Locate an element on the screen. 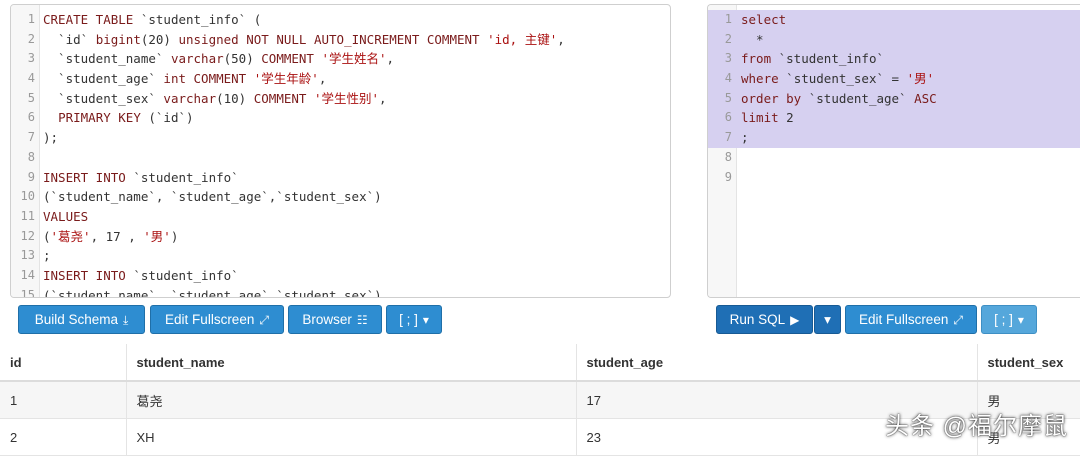  edit-fullscreen-right-button: Edit Fullscreen ⤢ is located at coordinates (911, 319).